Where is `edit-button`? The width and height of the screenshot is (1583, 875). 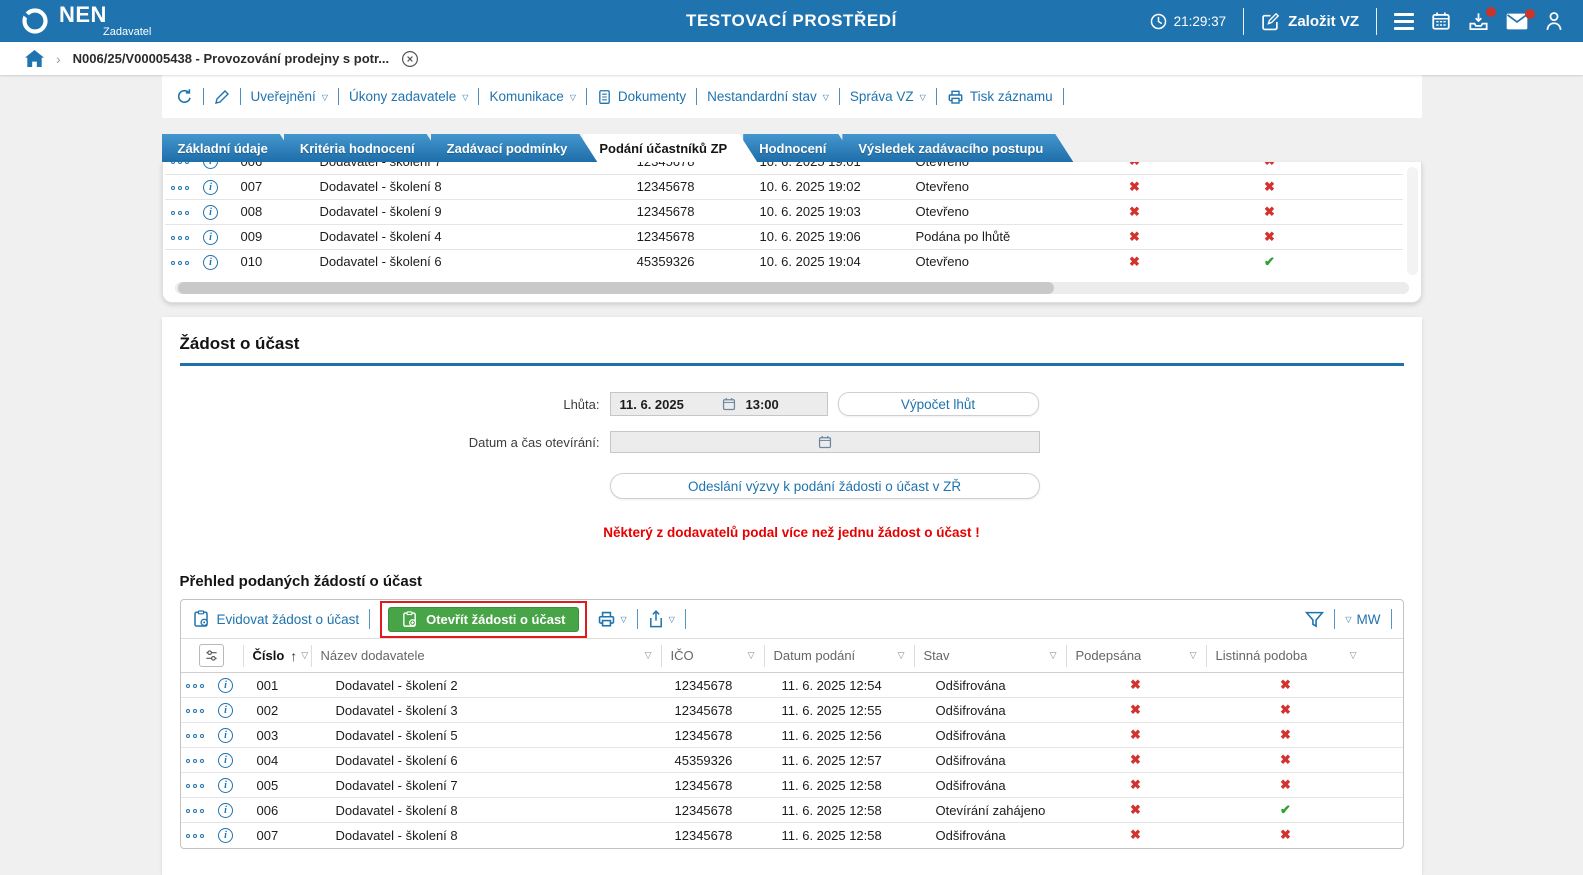 edit-button is located at coordinates (222, 97).